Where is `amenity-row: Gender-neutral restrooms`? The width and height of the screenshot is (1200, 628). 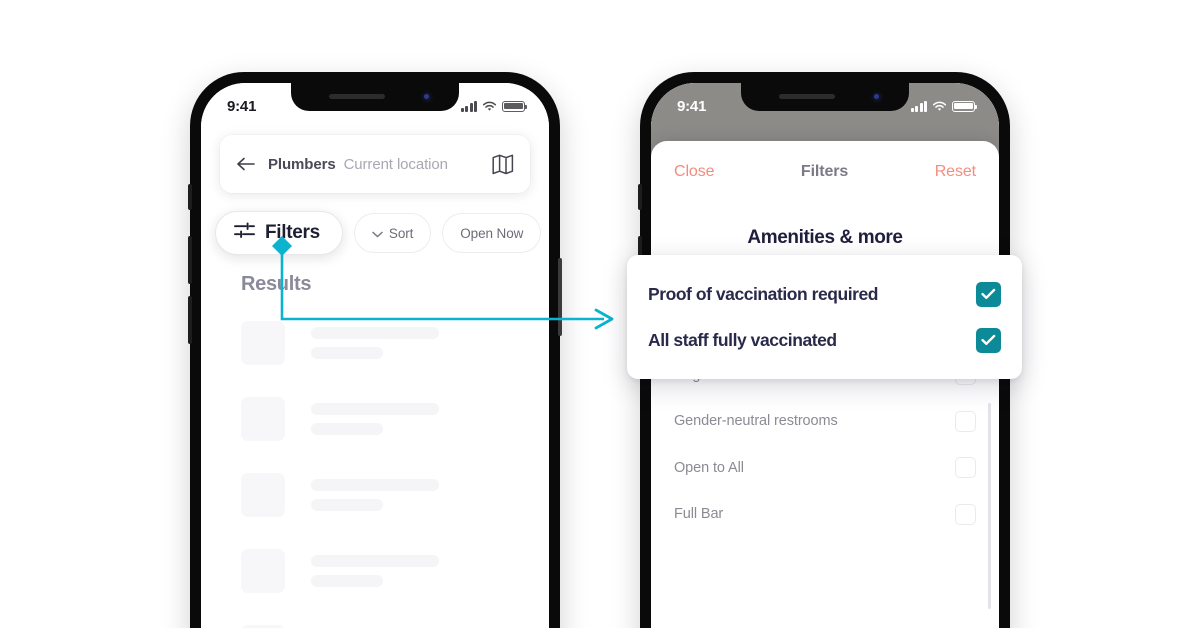
amenity-row: Gender-neutral restrooms is located at coordinates (825, 421).